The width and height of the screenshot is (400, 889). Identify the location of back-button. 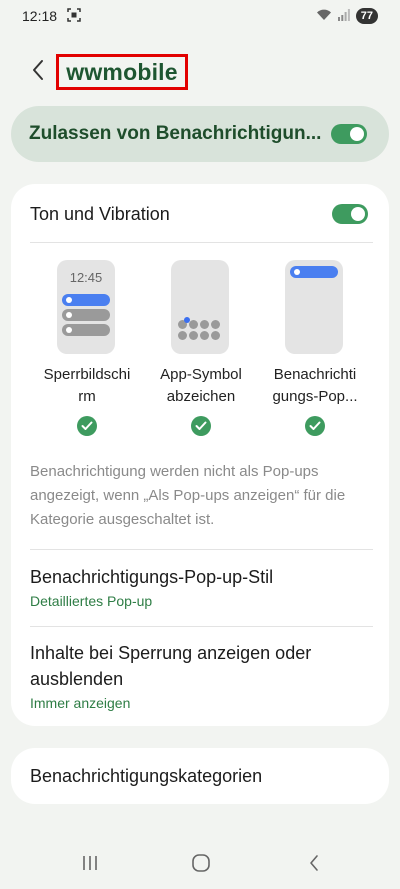
(38, 72).